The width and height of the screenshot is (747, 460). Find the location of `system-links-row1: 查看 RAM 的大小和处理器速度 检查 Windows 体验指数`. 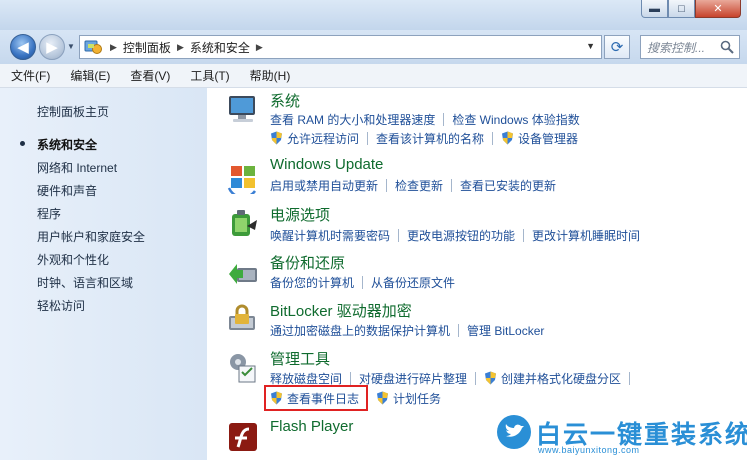

system-links-row1: 查看 RAM 的大小和处理器速度 检查 Windows 体验指数 is located at coordinates (425, 119).